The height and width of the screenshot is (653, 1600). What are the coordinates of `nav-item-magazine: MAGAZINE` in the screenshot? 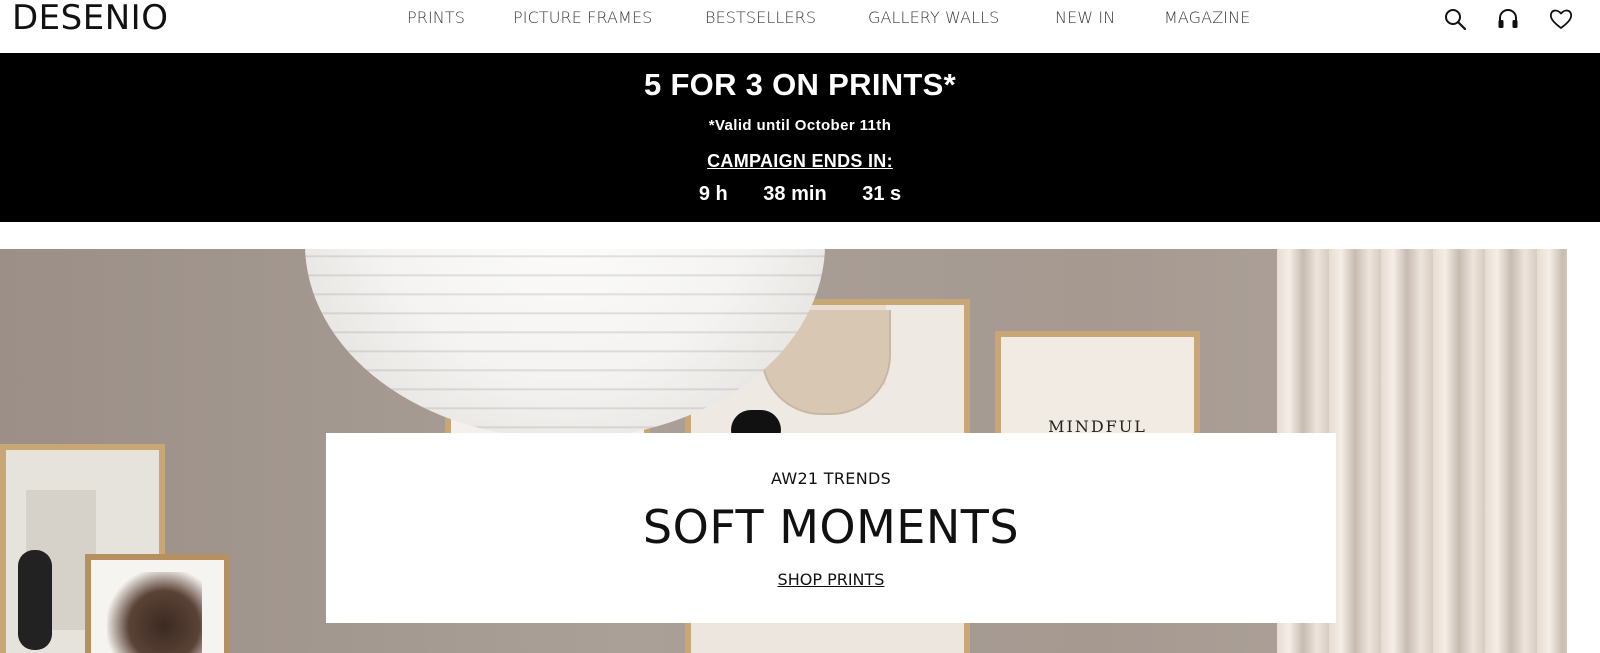 It's located at (1207, 17).